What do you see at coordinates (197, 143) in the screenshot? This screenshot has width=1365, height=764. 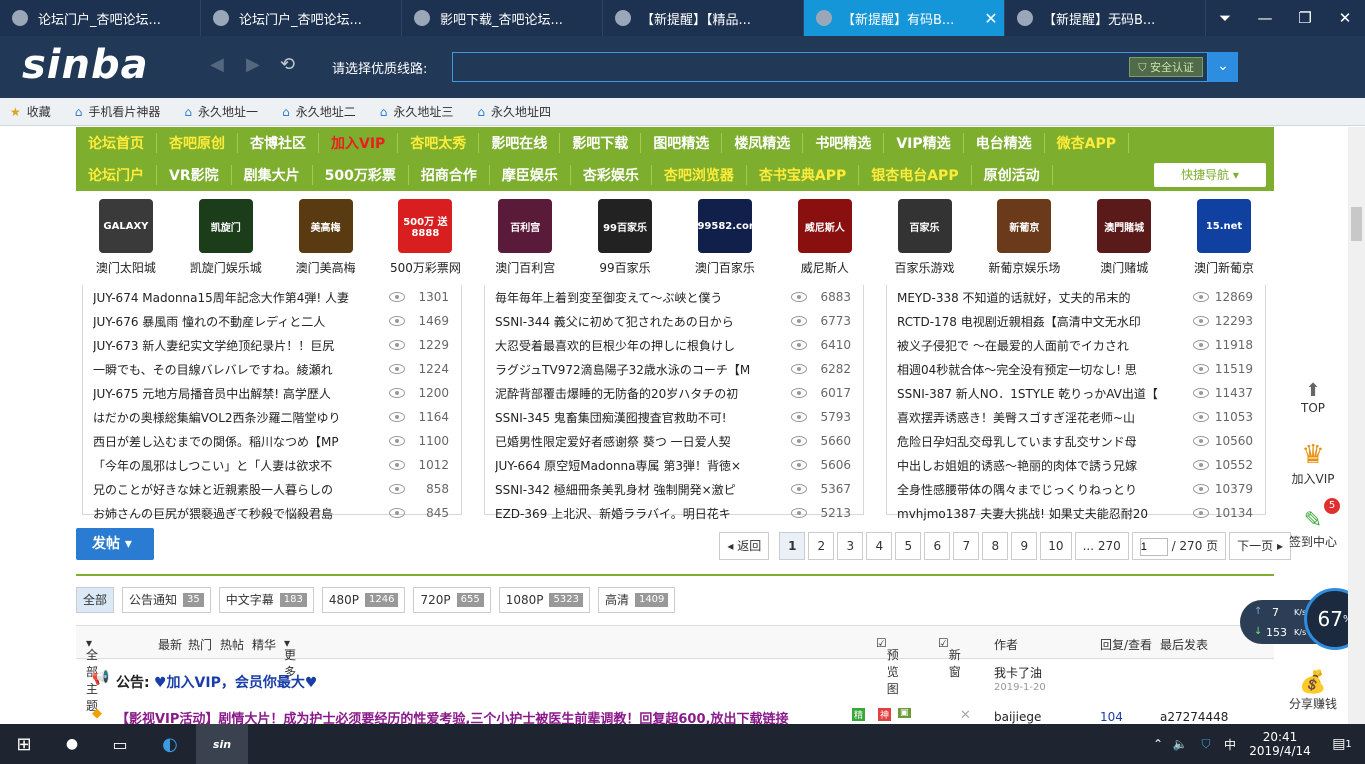 I see `nav-link: 杏吧原创` at bounding box center [197, 143].